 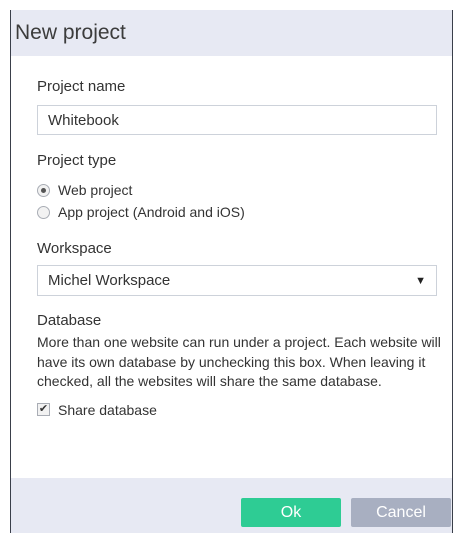 I want to click on share-database-checkbox: ✔, so click(x=43, y=409).